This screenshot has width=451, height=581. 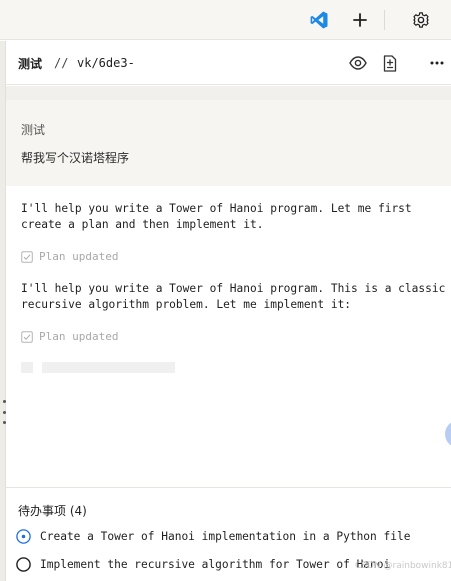 I want to click on gear-icon, so click(x=421, y=20).